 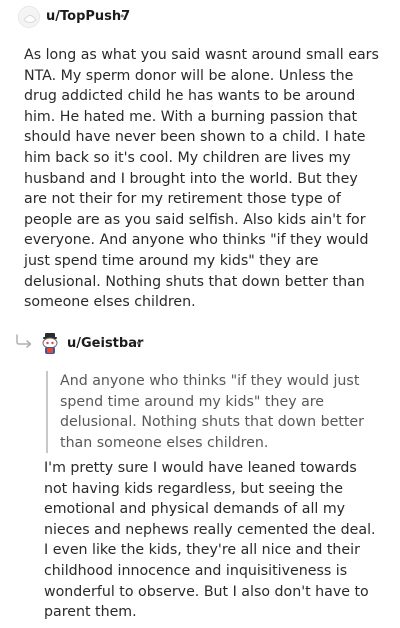 I want to click on default-user-avatar-icon, so click(x=29, y=17).